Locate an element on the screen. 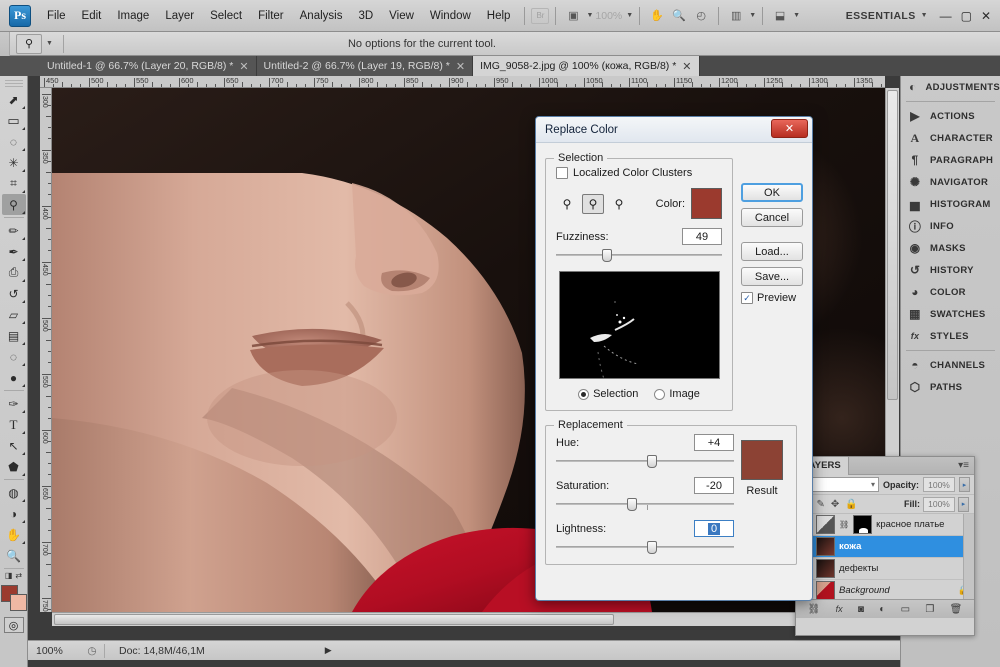 The height and width of the screenshot is (667, 1000). 3d-orbit-tool: ◑ is located at coordinates (14, 513).